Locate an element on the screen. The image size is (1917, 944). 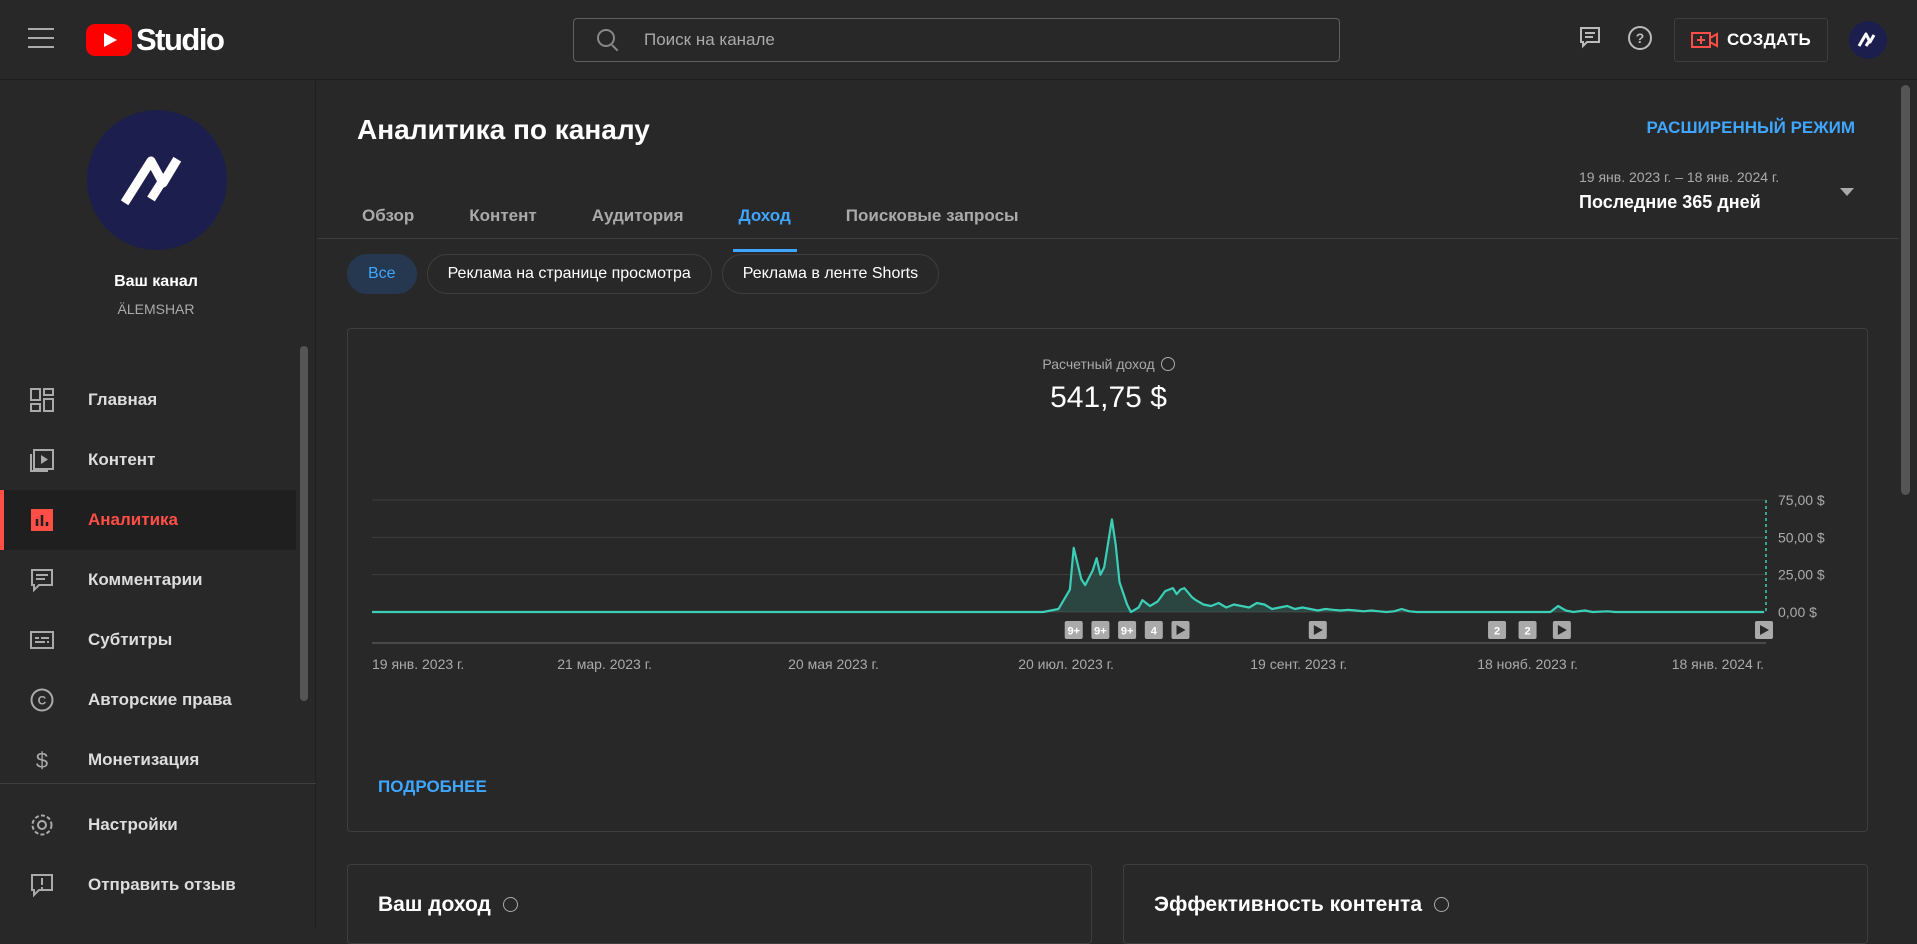
youtube-studio-logo: Studio is located at coordinates (155, 40).